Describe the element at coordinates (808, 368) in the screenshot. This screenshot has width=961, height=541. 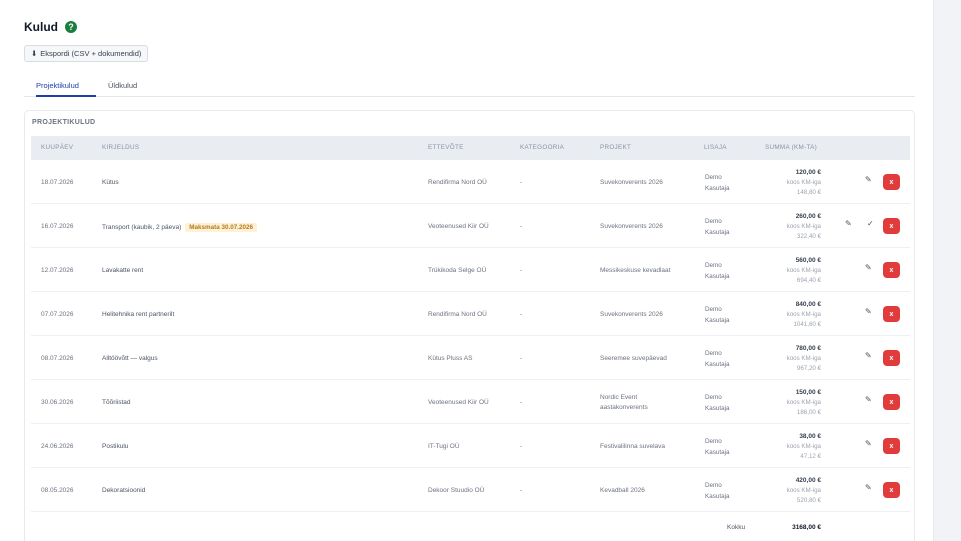
I see `amount-gross: 967,20 €` at that location.